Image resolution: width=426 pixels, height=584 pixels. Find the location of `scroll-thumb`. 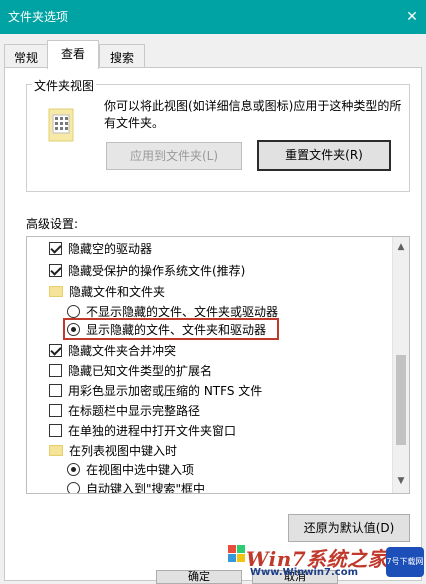

scroll-thumb is located at coordinates (401, 400).